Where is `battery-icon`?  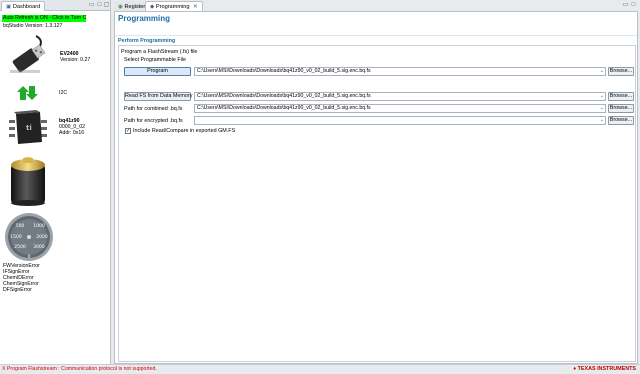 battery-icon is located at coordinates (28, 181).